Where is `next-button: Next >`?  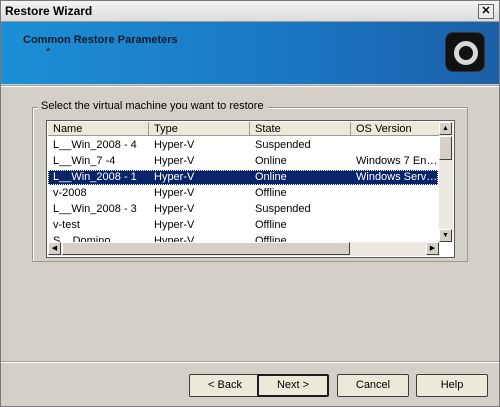 next-button: Next > is located at coordinates (293, 385).